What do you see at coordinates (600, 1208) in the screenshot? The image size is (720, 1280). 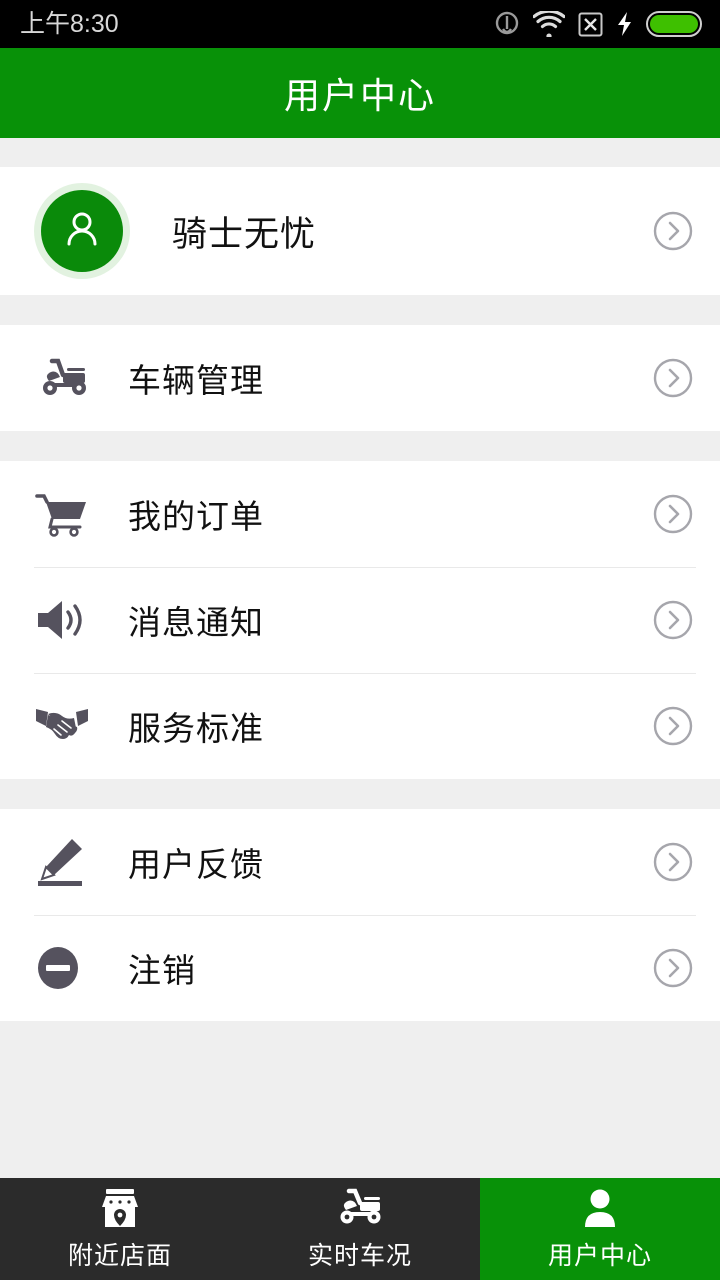 I see `person-filled-icon` at bounding box center [600, 1208].